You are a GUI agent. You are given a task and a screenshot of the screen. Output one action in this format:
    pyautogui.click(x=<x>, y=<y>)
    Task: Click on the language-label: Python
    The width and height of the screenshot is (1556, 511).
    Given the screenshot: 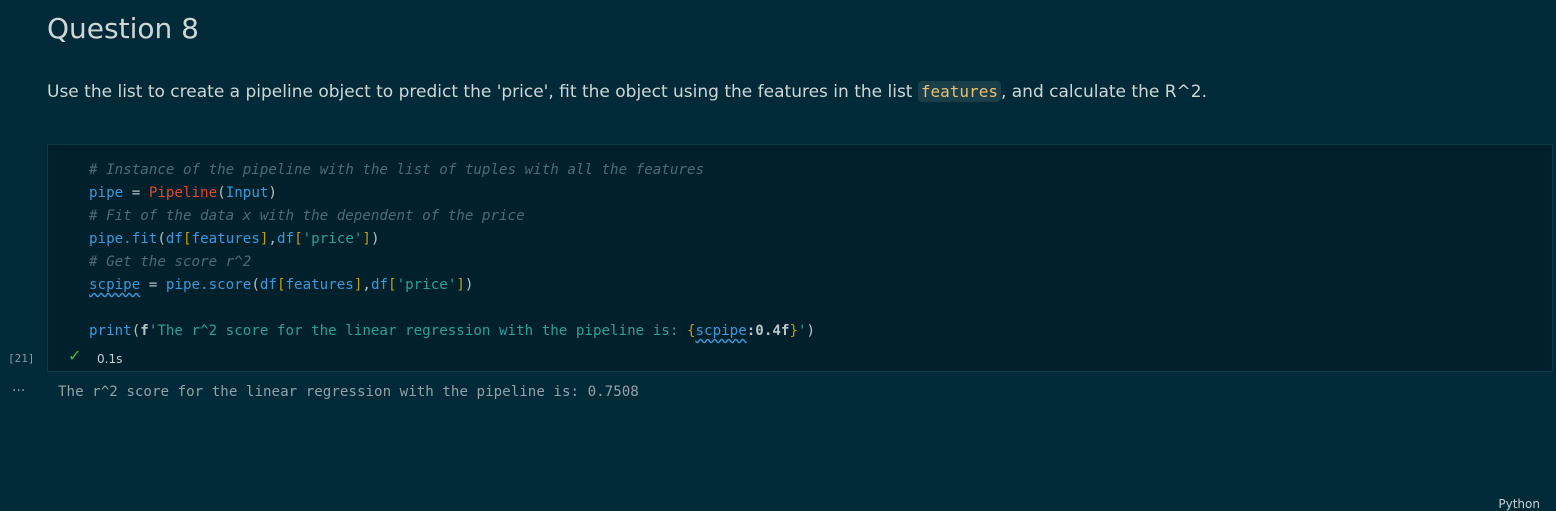 What is the action you would take?
    pyautogui.click(x=1519, y=504)
    